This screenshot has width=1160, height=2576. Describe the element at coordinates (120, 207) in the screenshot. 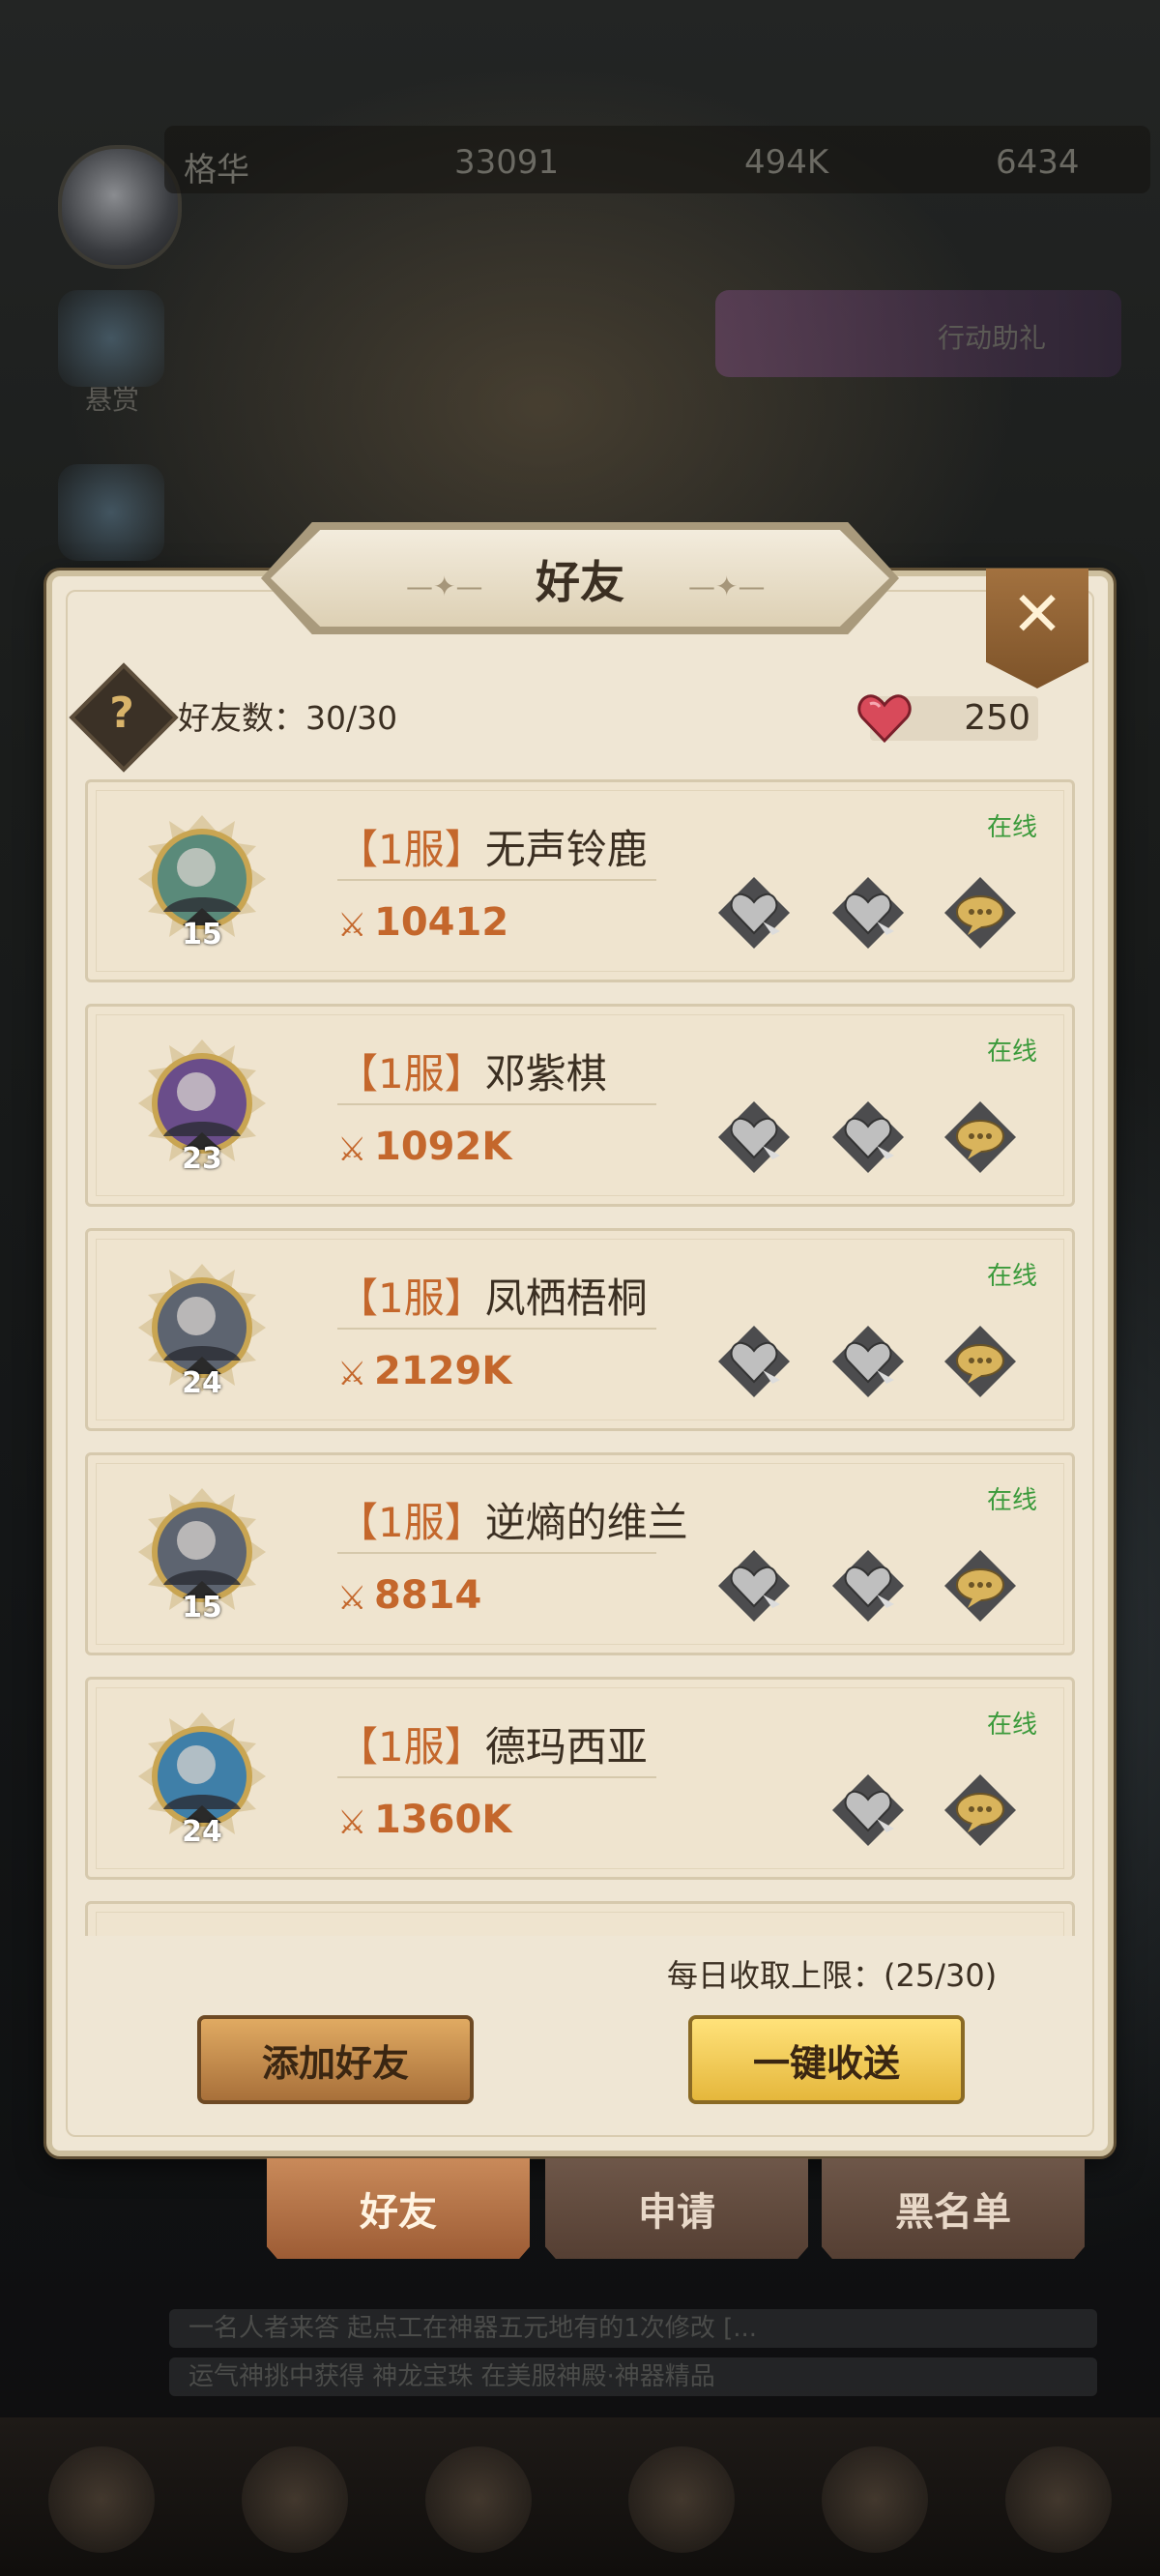

I see `player-avatar` at that location.